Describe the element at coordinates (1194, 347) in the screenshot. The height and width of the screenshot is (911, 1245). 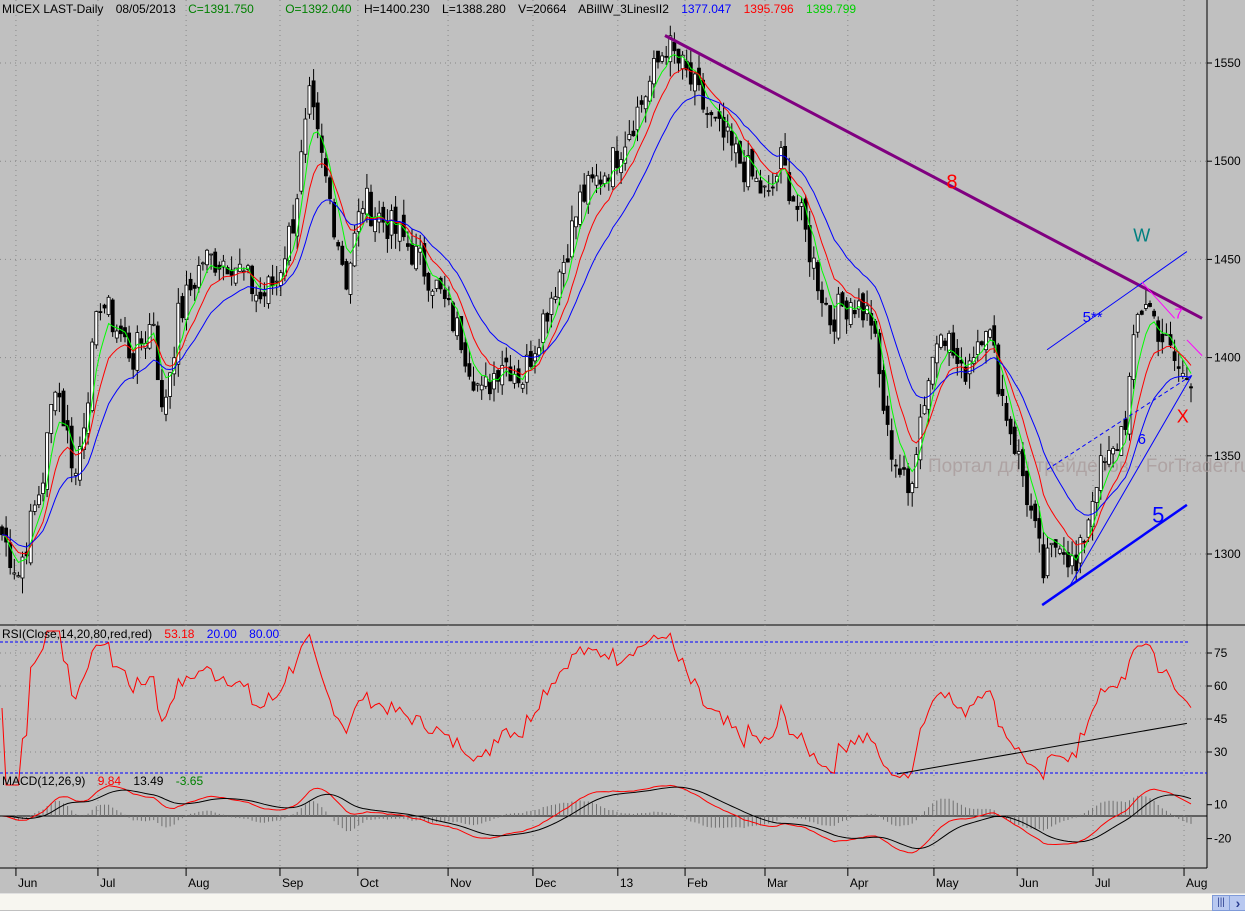
I see `wave-7-line-b` at that location.